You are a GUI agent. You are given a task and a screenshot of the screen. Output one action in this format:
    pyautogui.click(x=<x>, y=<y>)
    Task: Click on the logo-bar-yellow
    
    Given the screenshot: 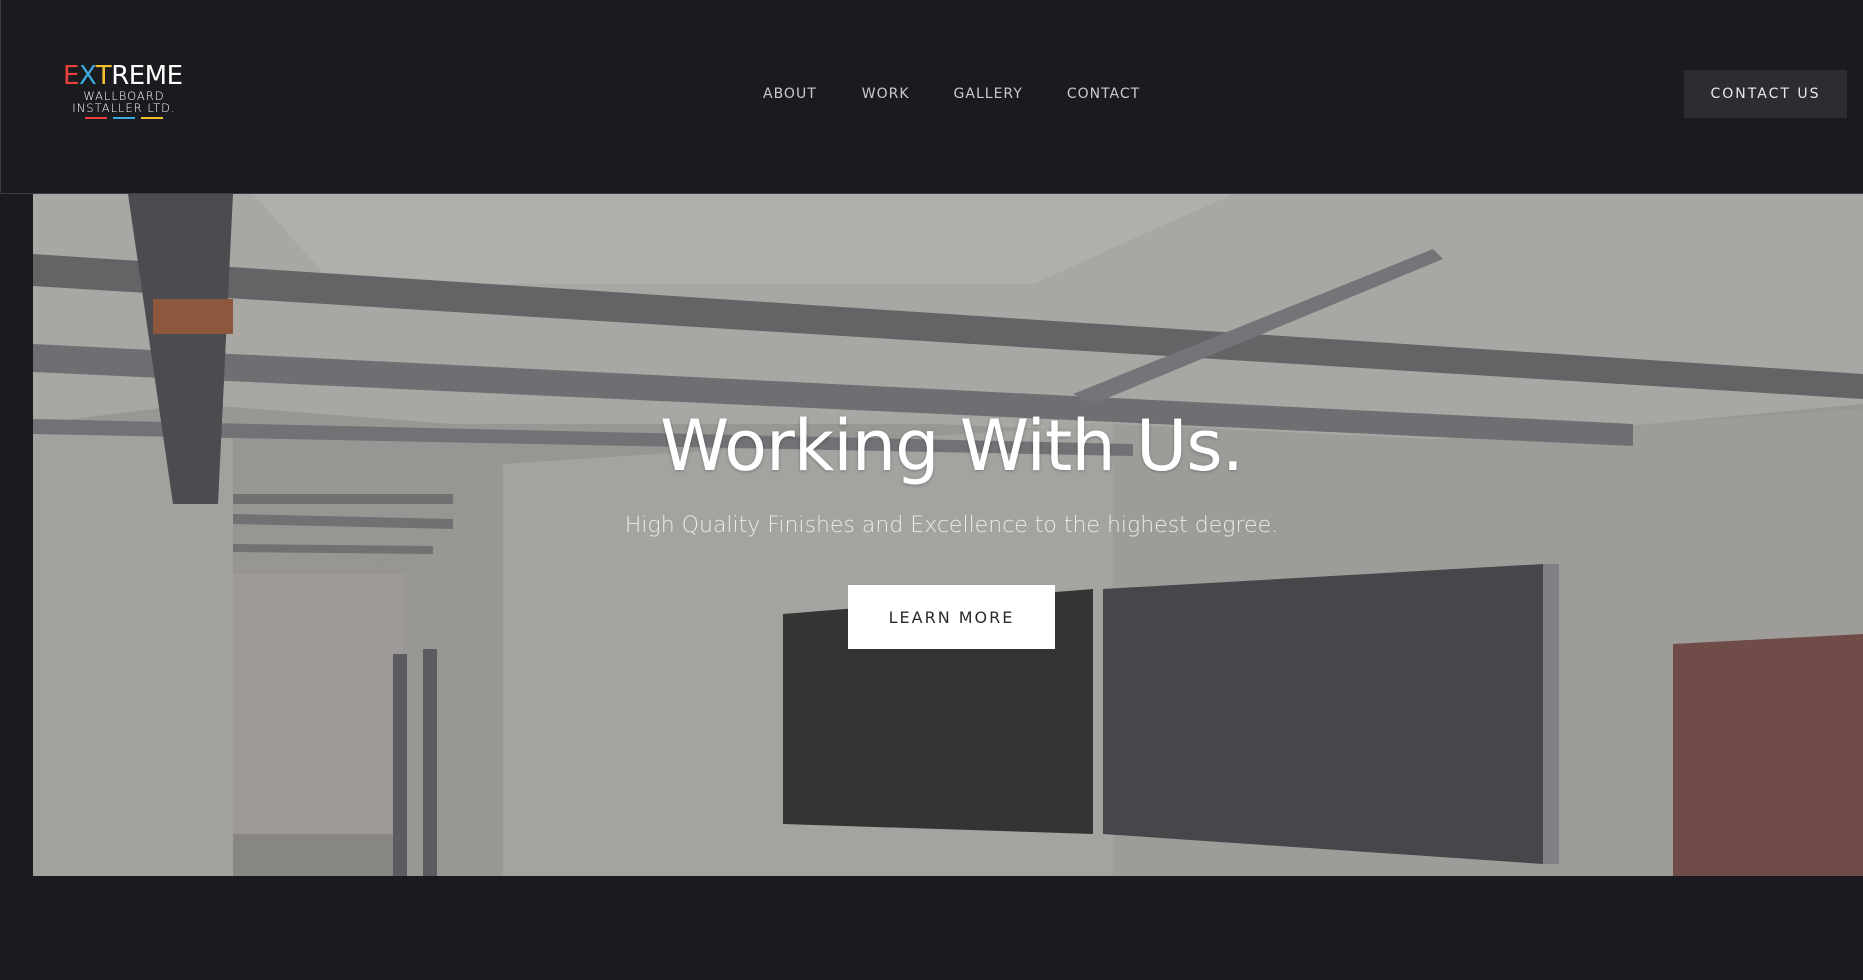 What is the action you would take?
    pyautogui.click(x=152, y=118)
    